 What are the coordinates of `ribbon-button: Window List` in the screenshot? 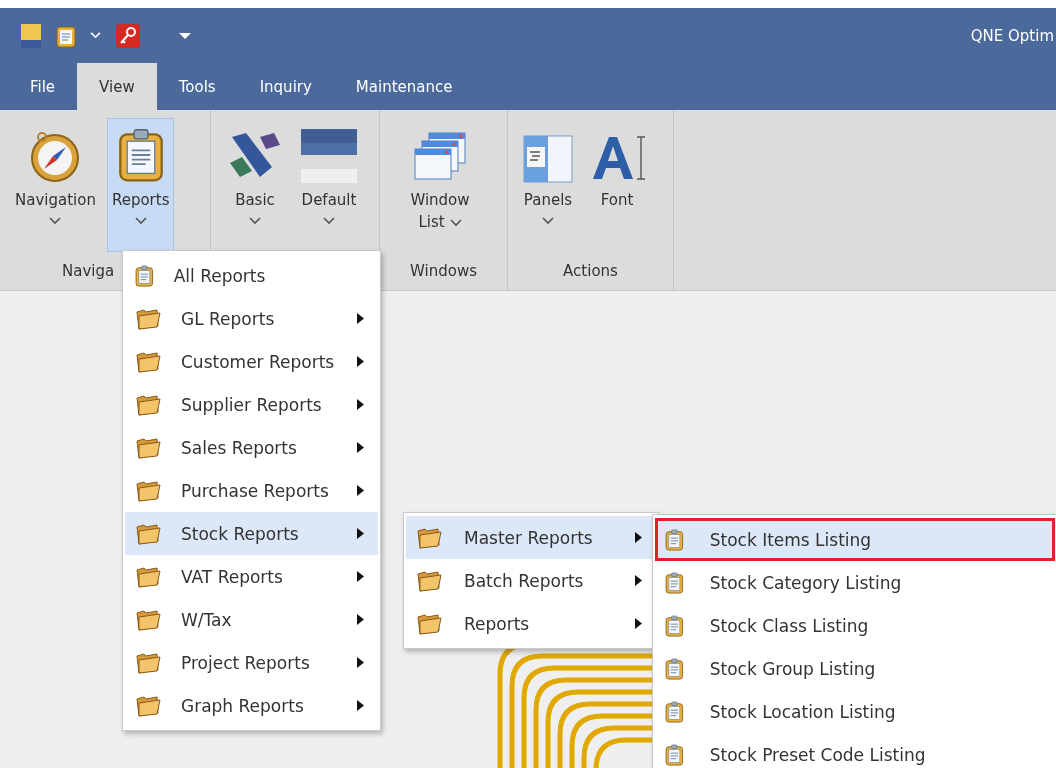 It's located at (440, 185).